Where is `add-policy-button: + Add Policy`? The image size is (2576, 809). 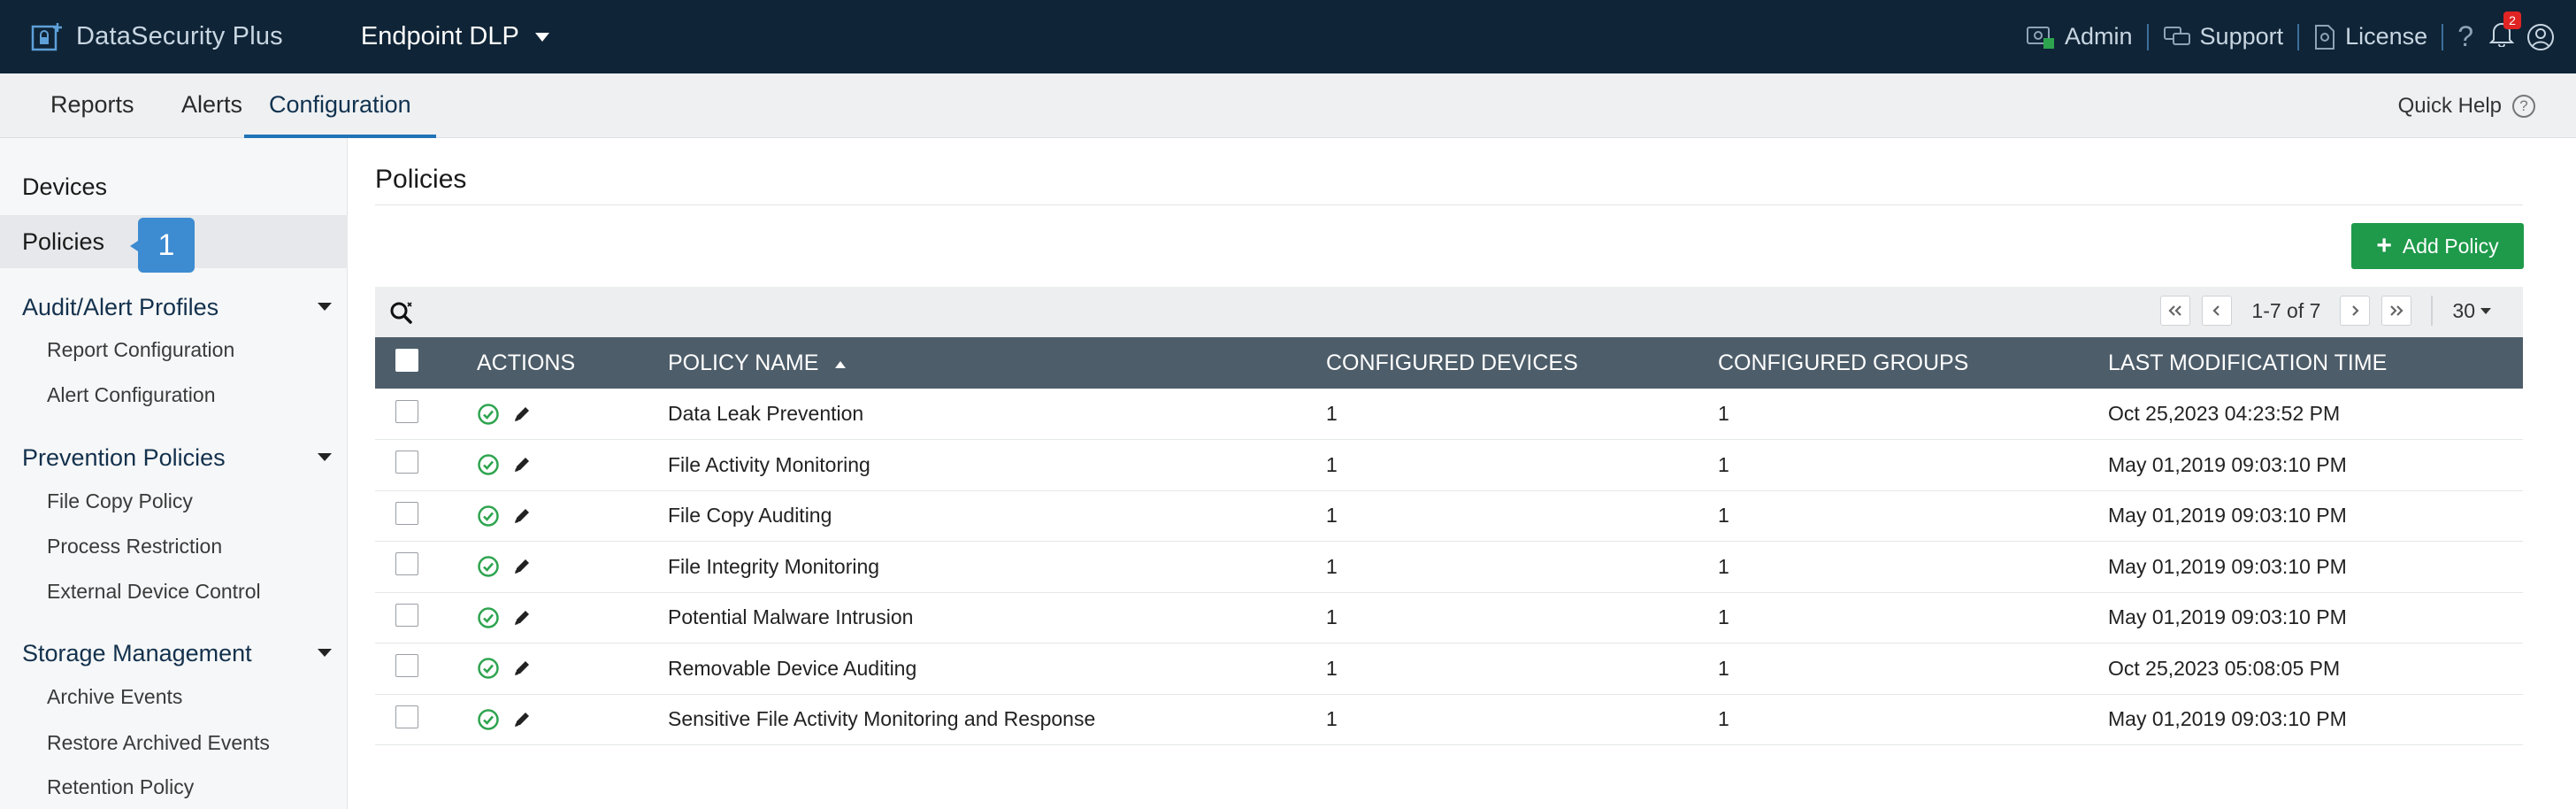 add-policy-button: + Add Policy is located at coordinates (2437, 246).